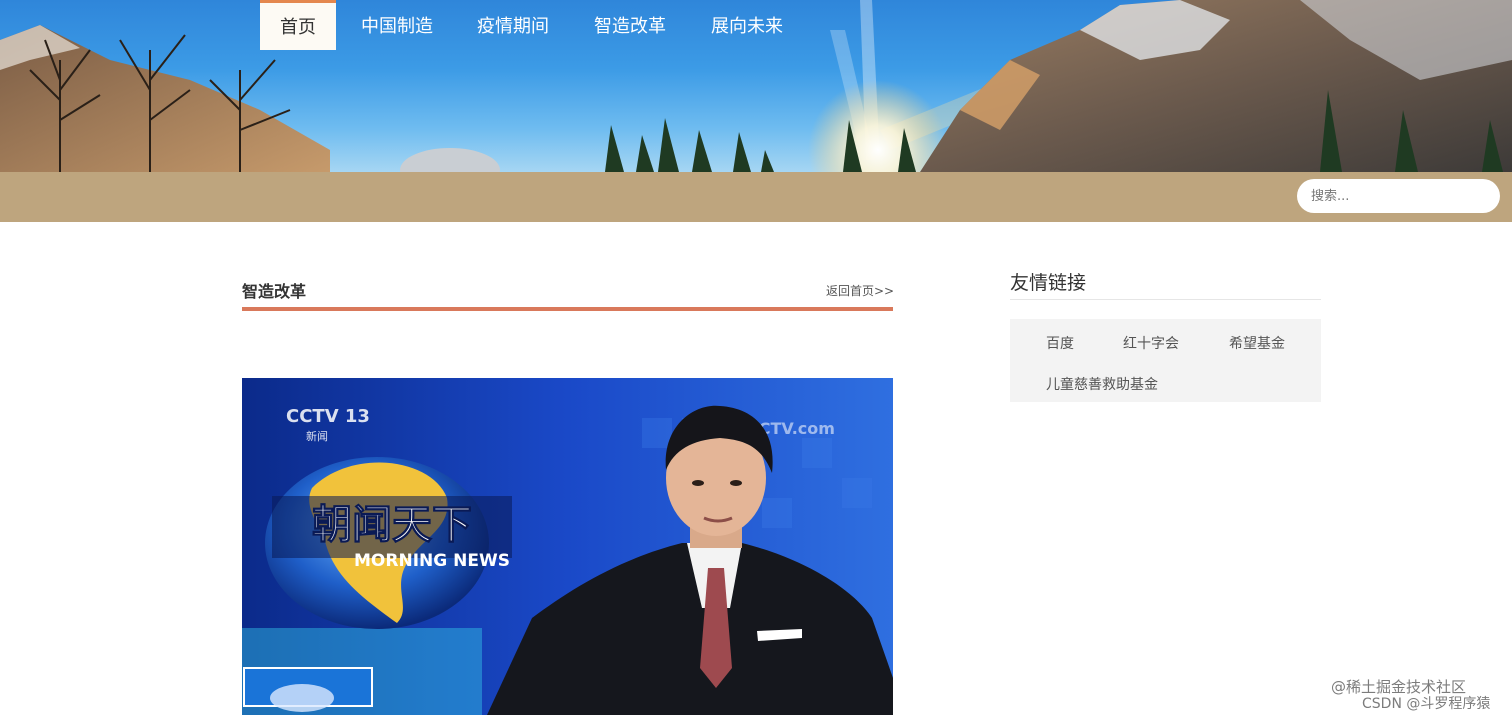  Describe the element at coordinates (317, 436) in the screenshot. I see `channel-sub-text: 新闻` at that location.